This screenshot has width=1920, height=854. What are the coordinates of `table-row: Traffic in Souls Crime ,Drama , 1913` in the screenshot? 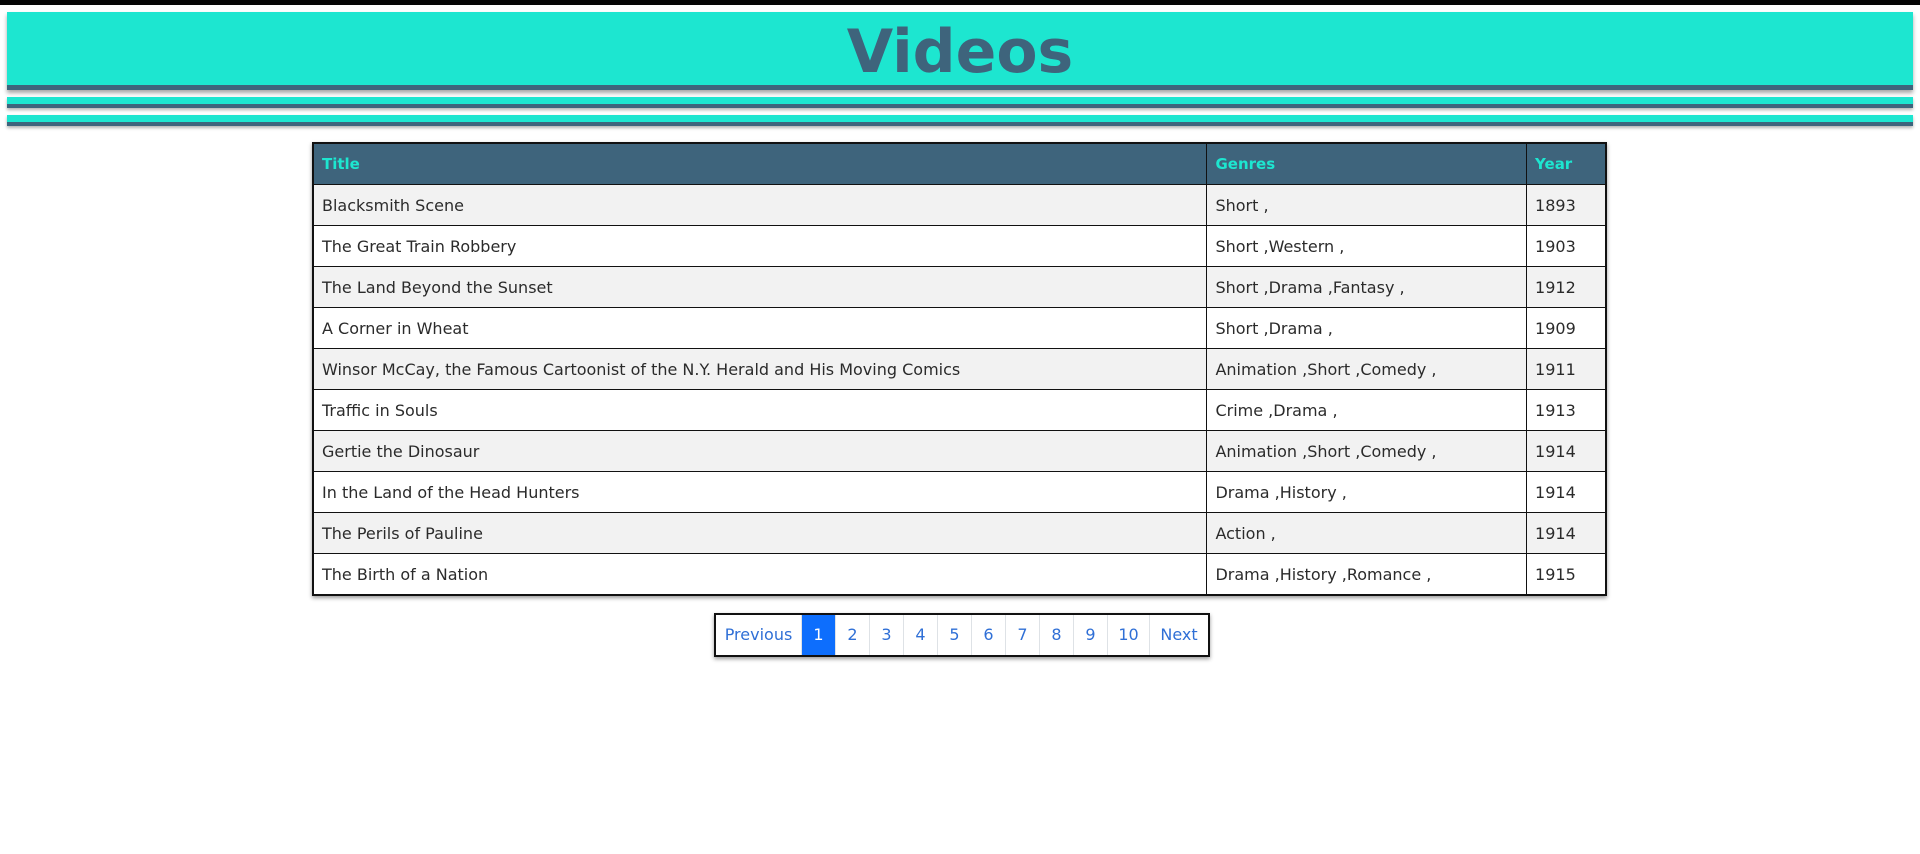 It's located at (959, 410).